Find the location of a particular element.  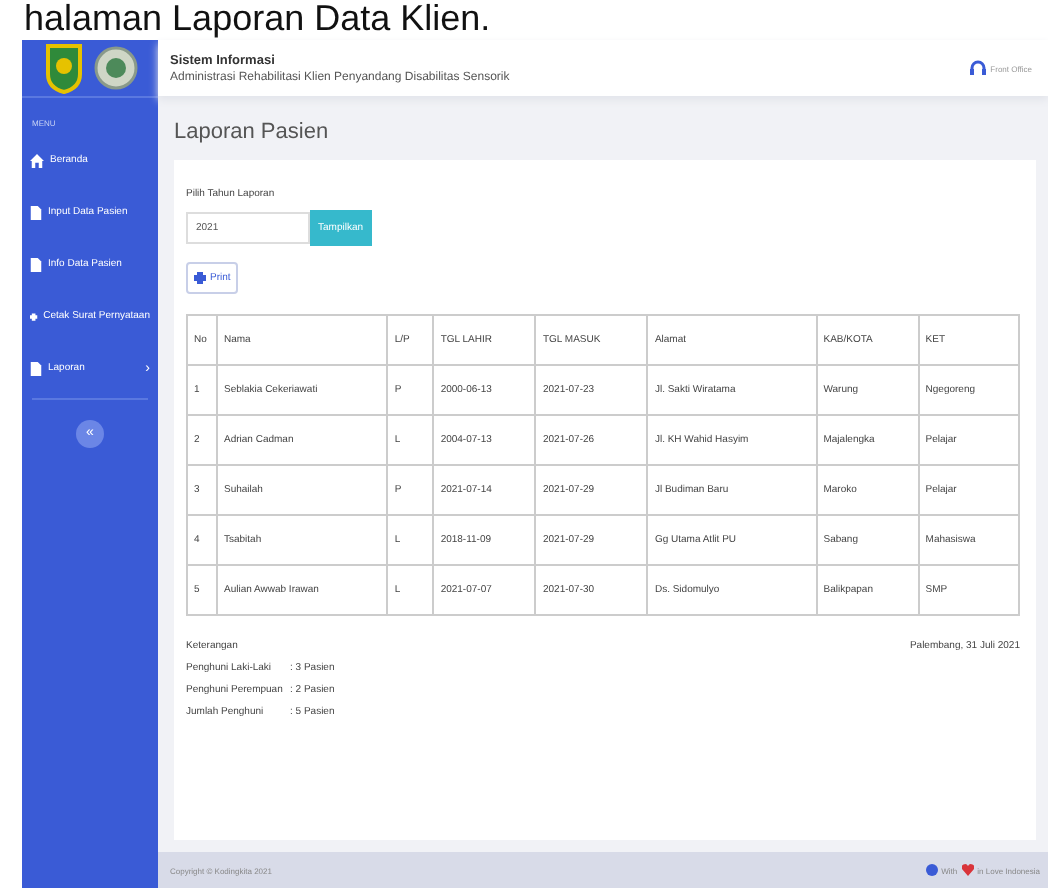

page-title: Laporan Pasien is located at coordinates (252, 133).